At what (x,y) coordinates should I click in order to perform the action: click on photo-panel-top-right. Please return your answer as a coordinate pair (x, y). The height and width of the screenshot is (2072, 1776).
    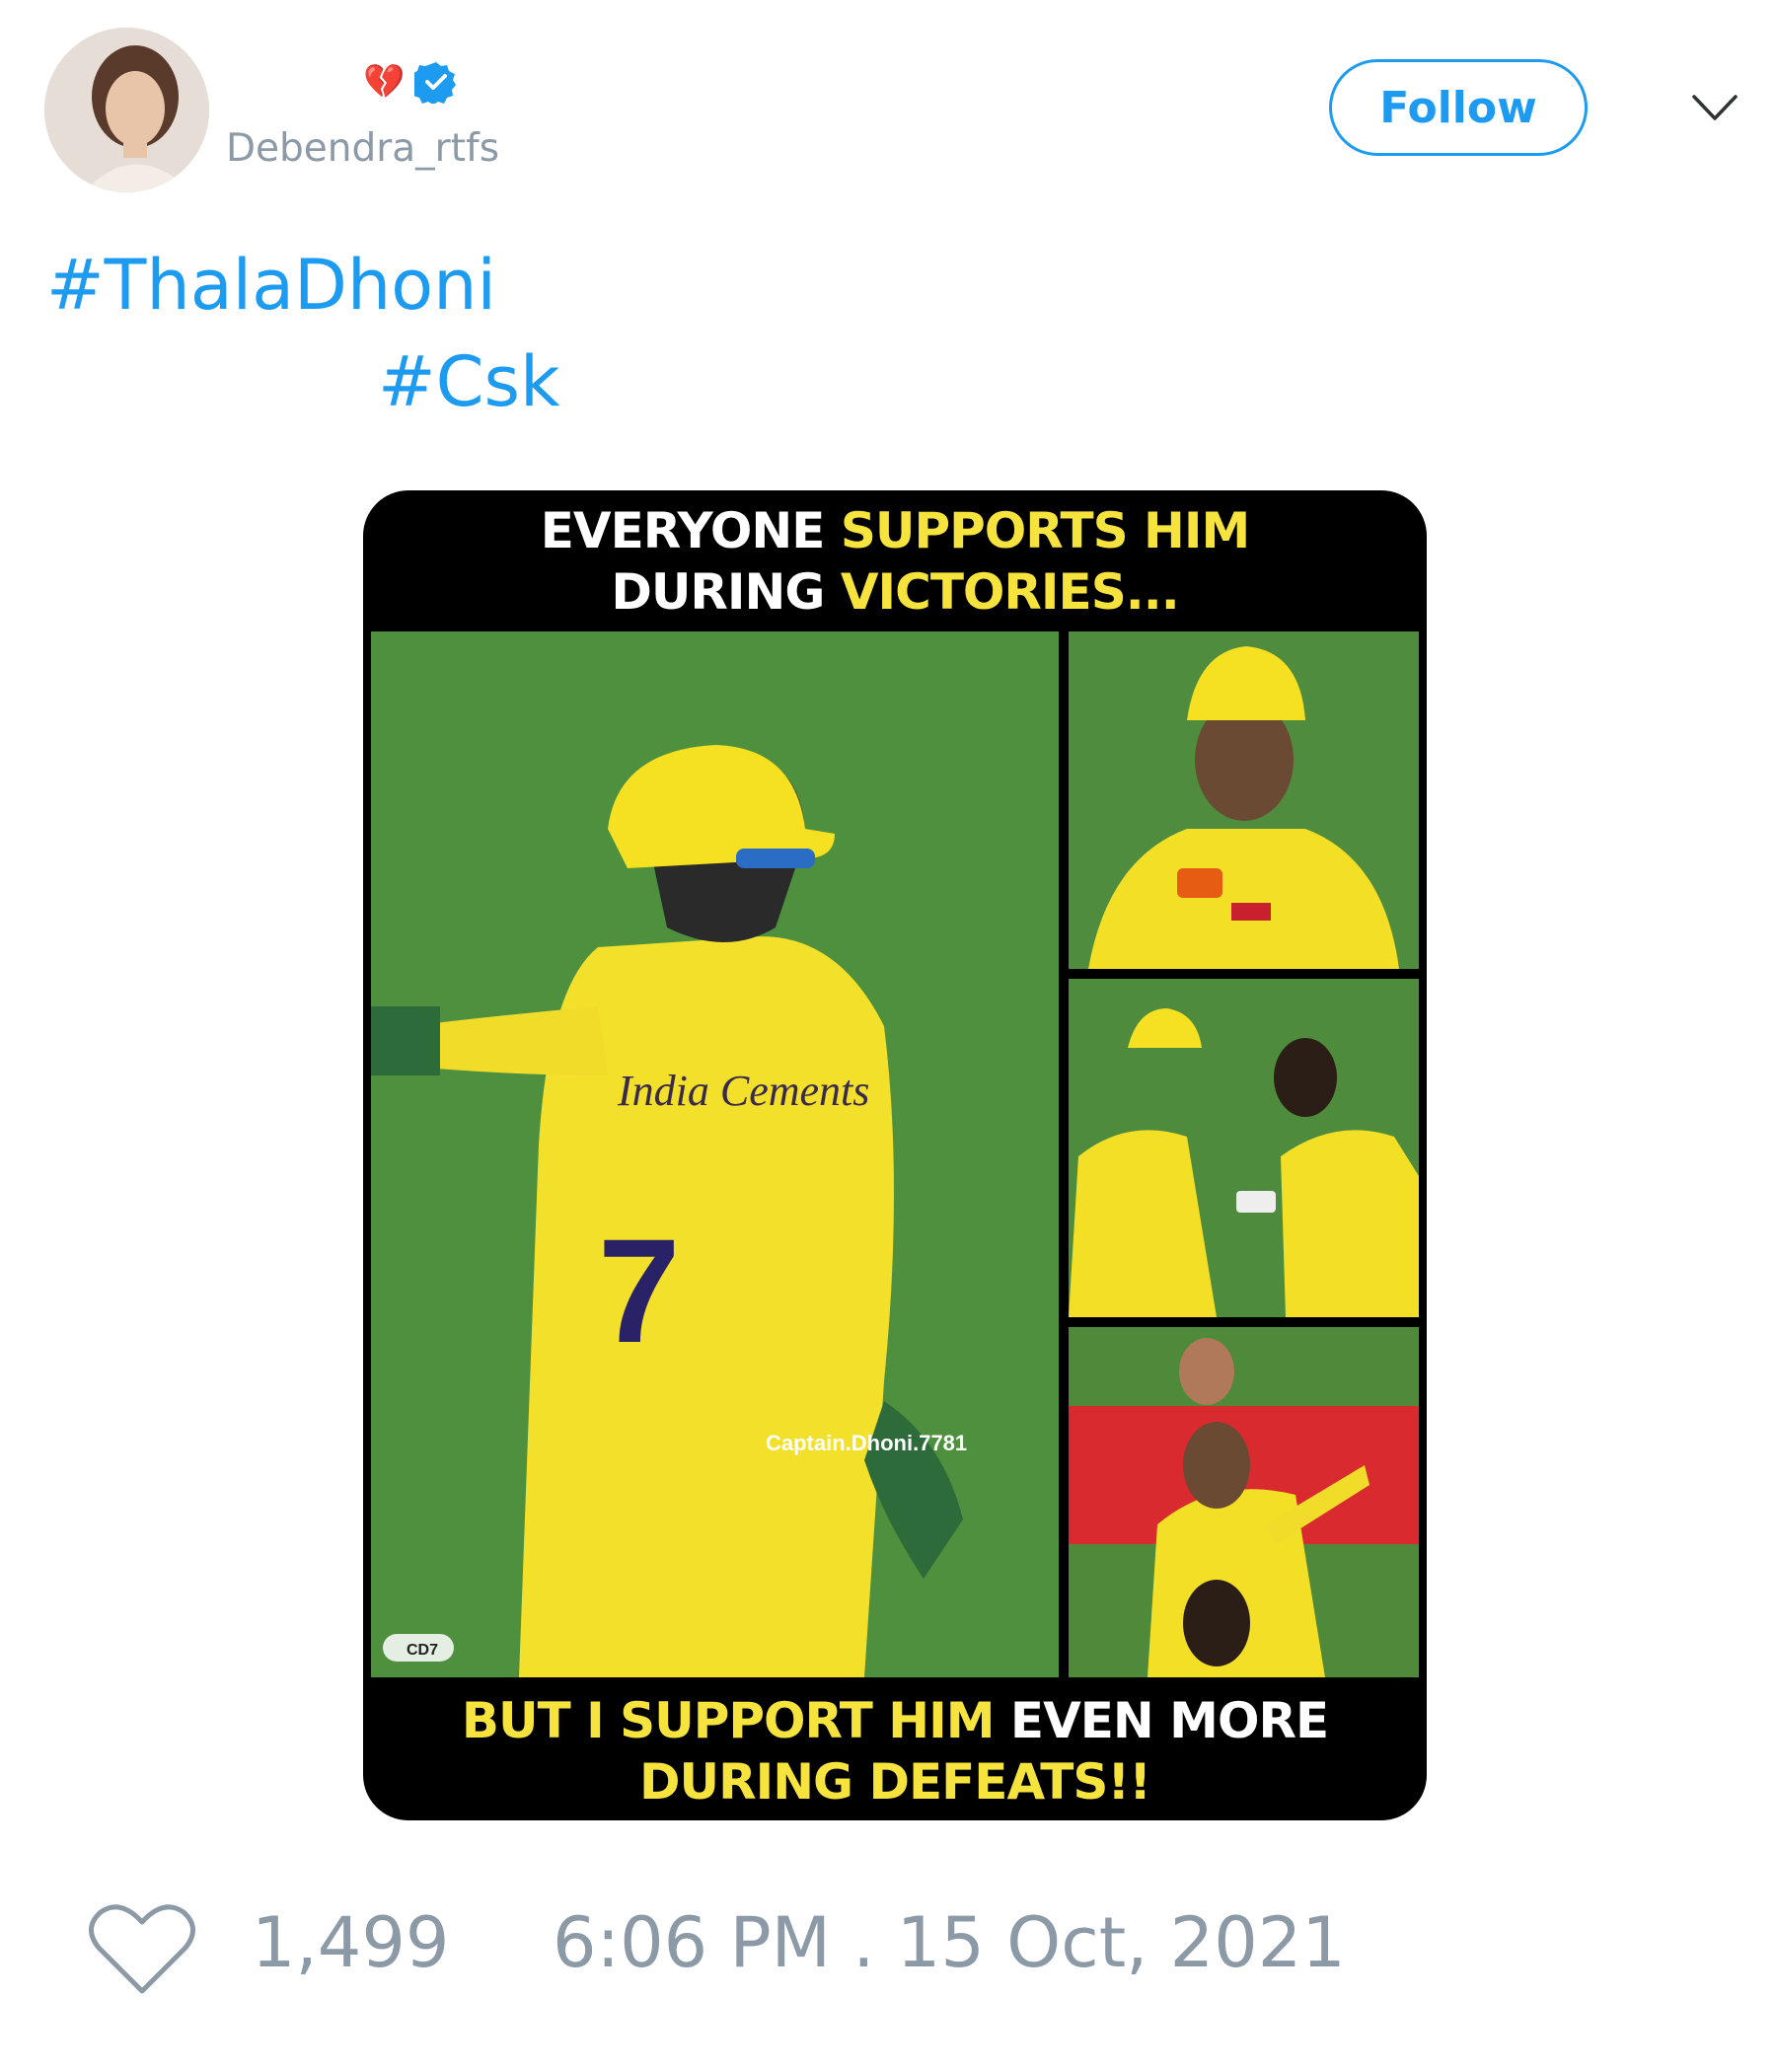
    Looking at the image, I should click on (1244, 800).